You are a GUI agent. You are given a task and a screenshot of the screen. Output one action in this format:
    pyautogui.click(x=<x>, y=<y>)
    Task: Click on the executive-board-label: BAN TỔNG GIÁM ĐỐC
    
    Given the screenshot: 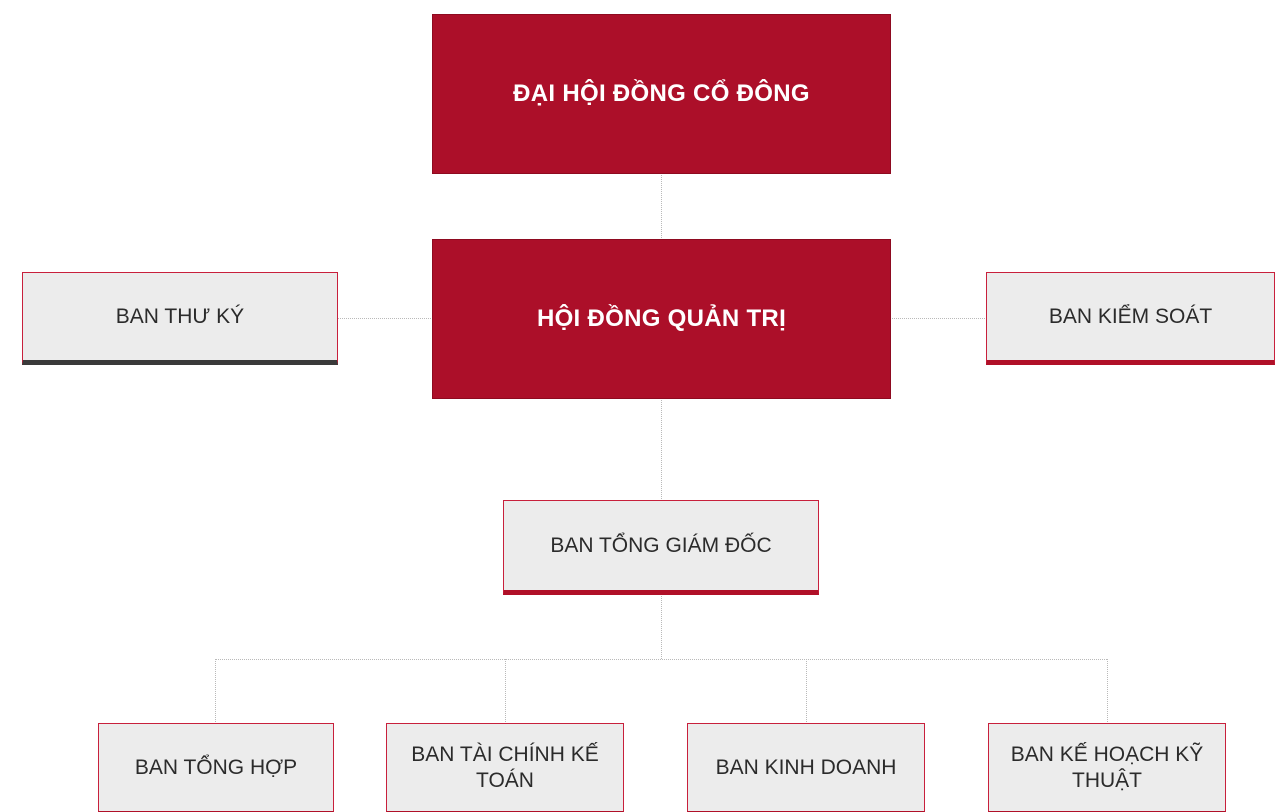 What is the action you would take?
    pyautogui.click(x=661, y=545)
    